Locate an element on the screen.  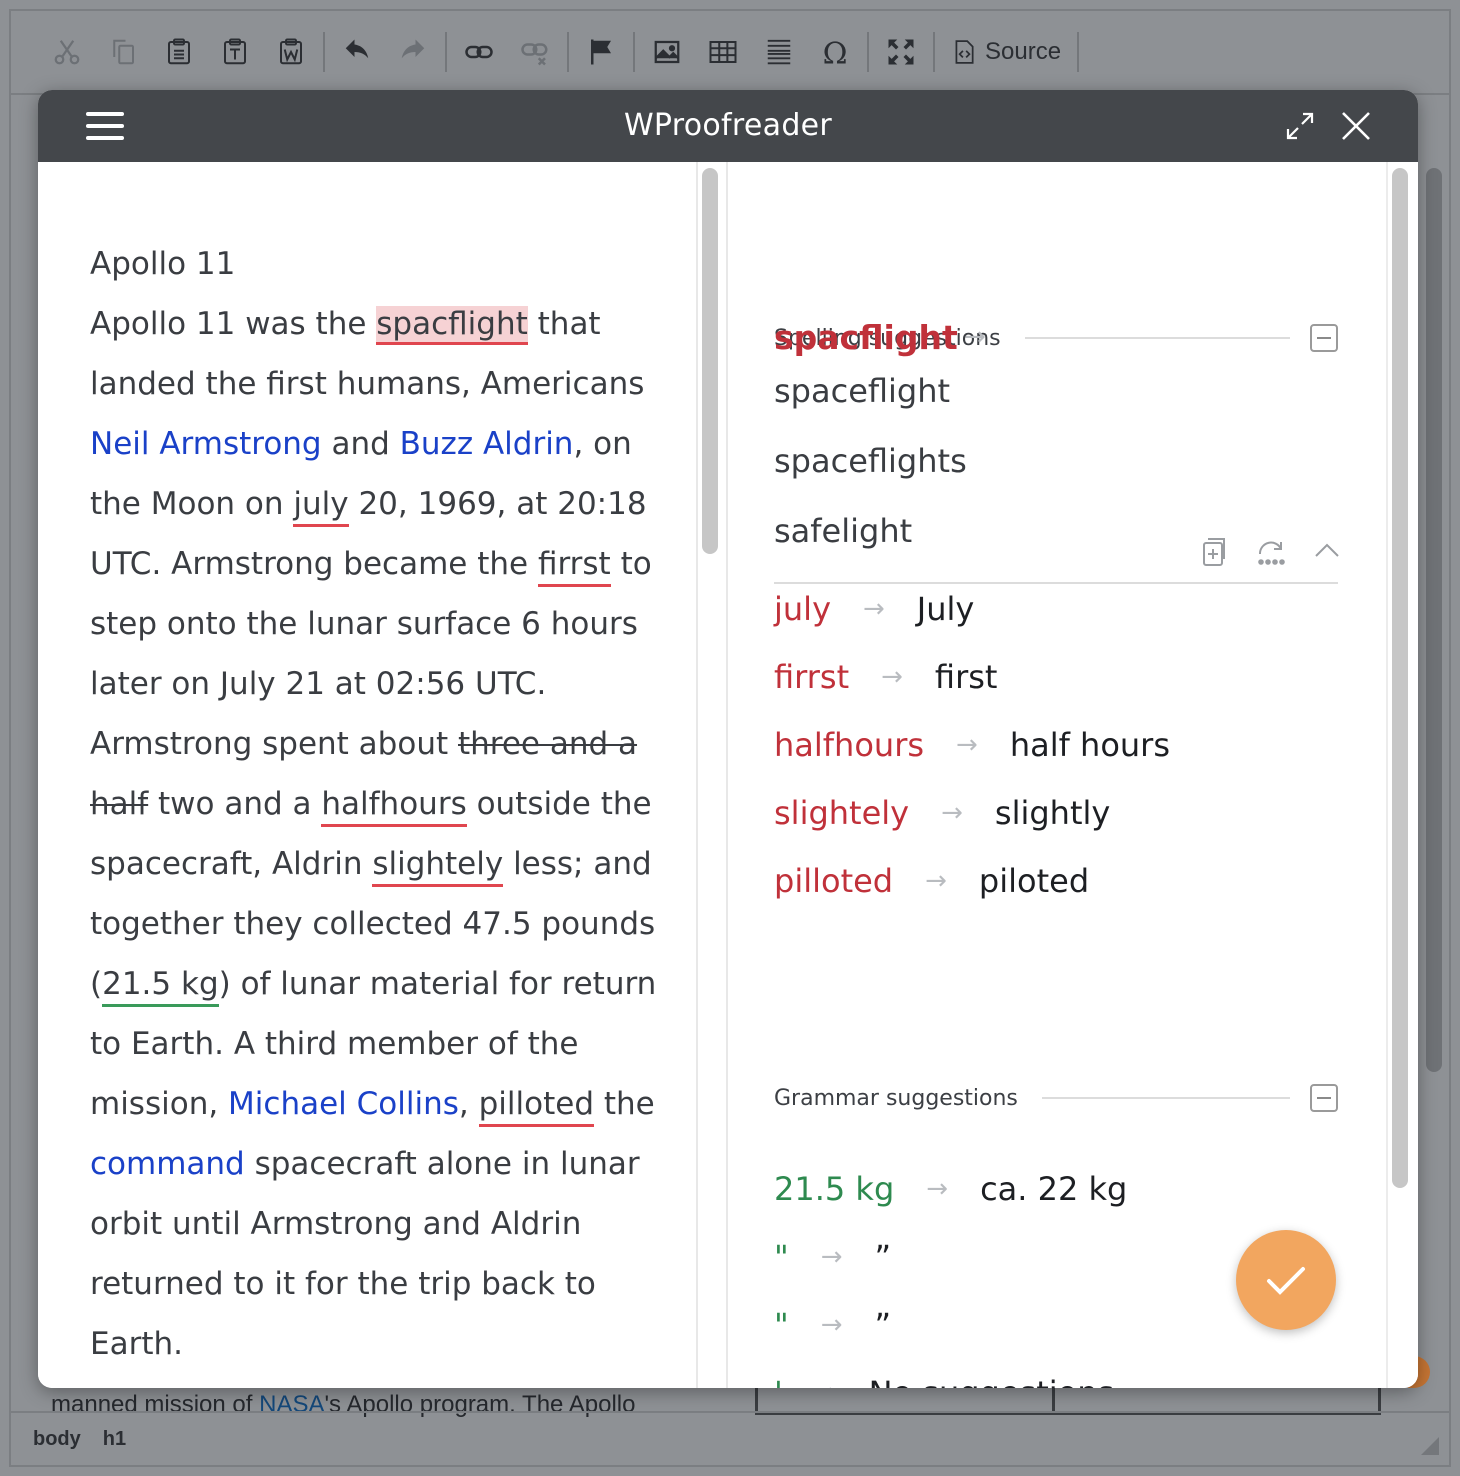
undo-icon is located at coordinates (357, 52).